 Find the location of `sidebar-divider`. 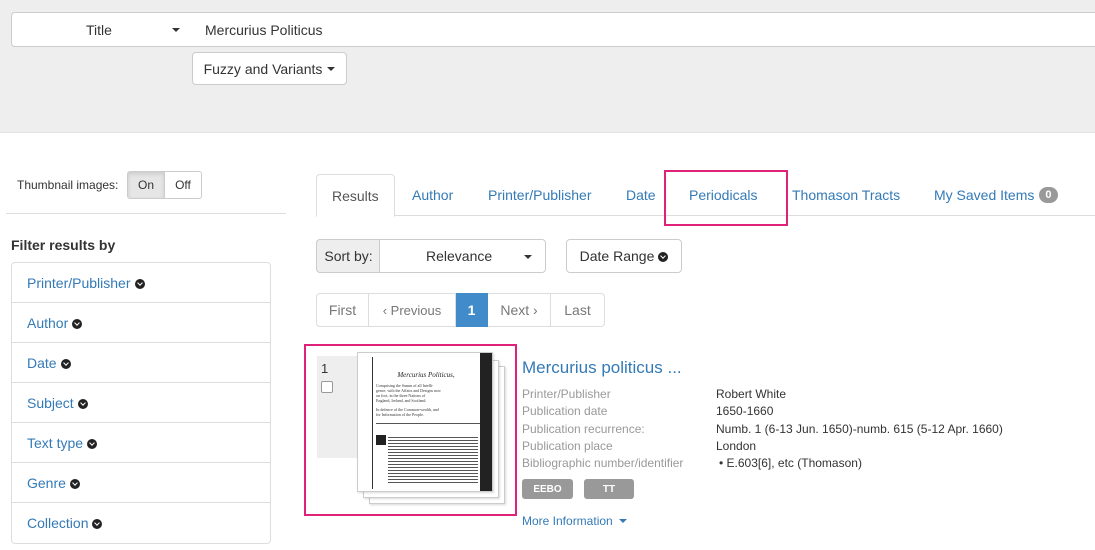

sidebar-divider is located at coordinates (146, 213).